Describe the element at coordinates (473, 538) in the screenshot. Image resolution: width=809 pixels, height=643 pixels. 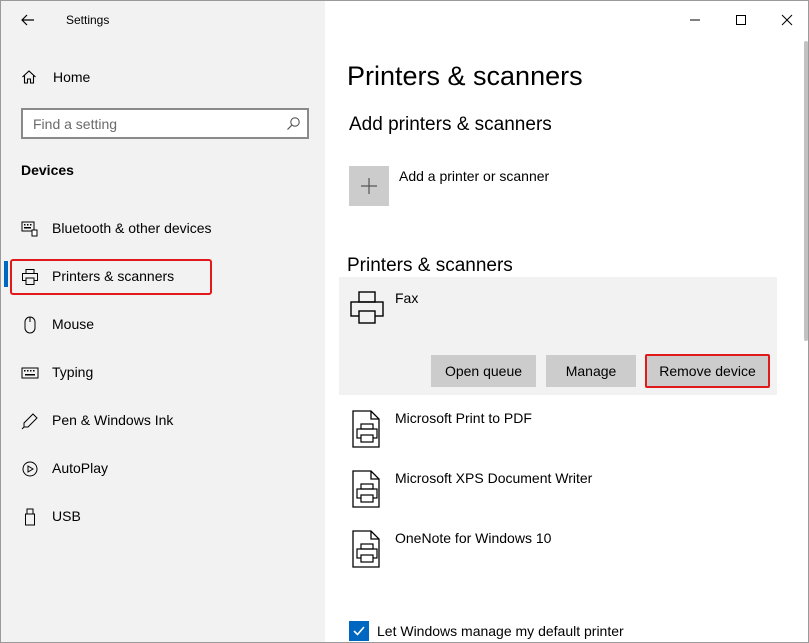
I see `printer-name: OneNote for Windows 10` at that location.